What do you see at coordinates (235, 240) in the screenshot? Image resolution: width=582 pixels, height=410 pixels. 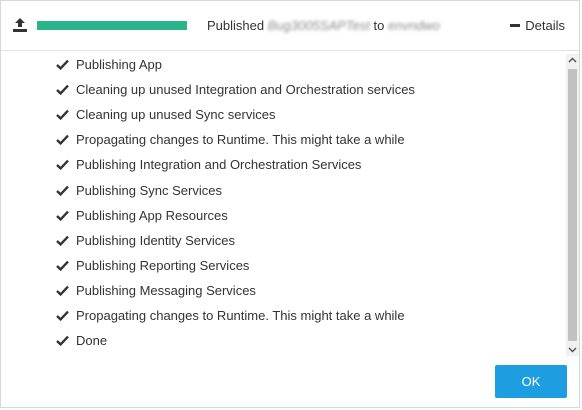 I see `log-item: Publishing Identity Services` at bounding box center [235, 240].